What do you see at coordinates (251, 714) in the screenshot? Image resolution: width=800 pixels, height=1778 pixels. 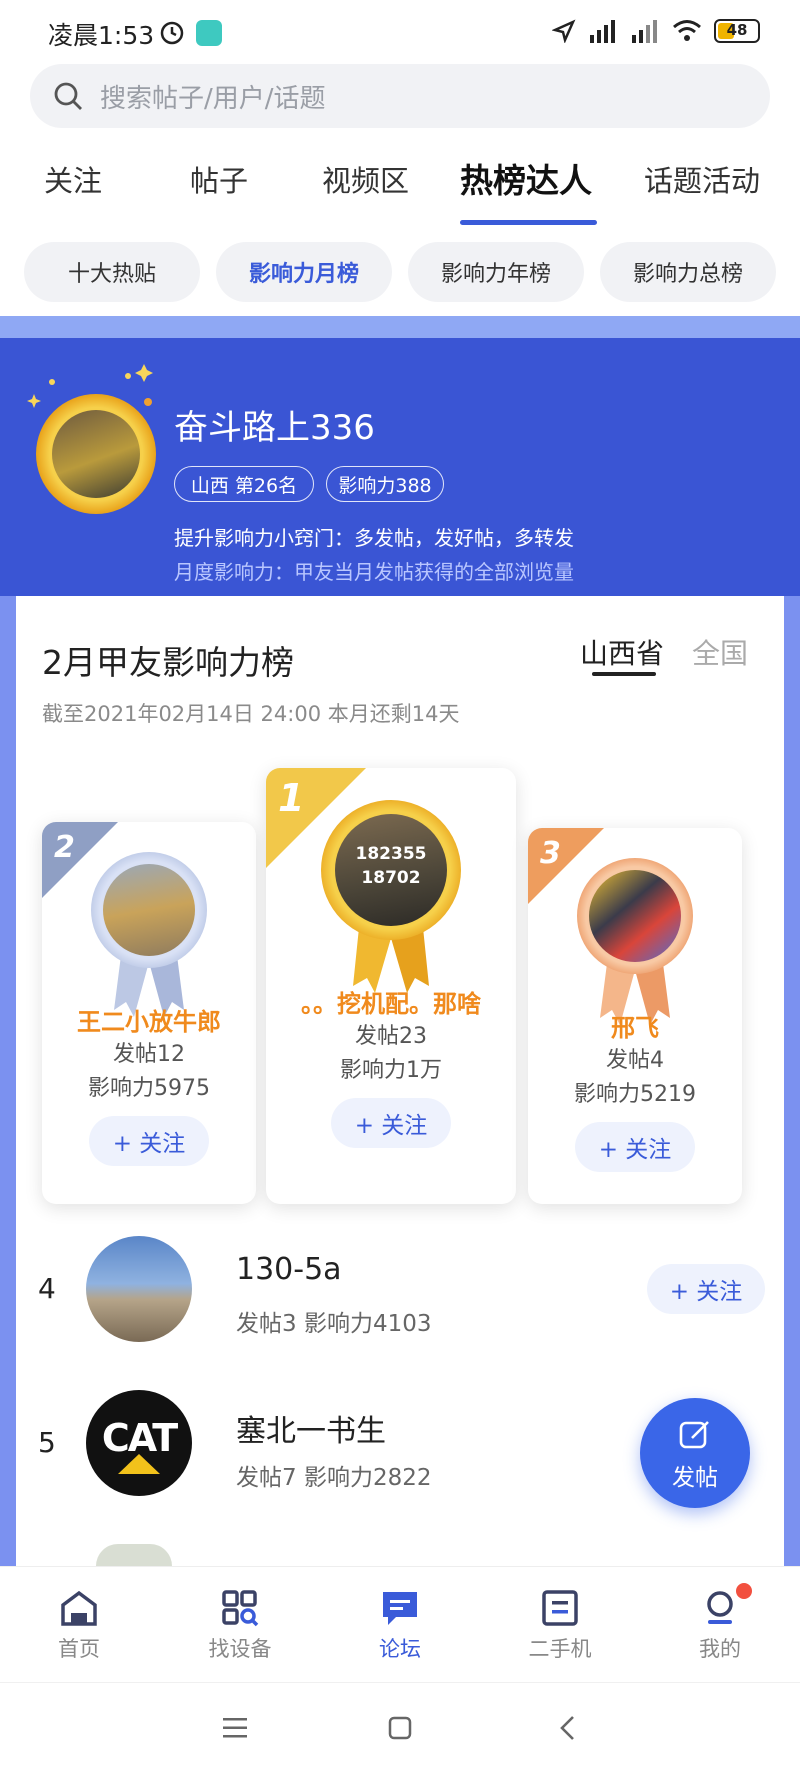 I see `ranking-subtitle: 截至2021年02月14日 24:00 本月还剩14天` at bounding box center [251, 714].